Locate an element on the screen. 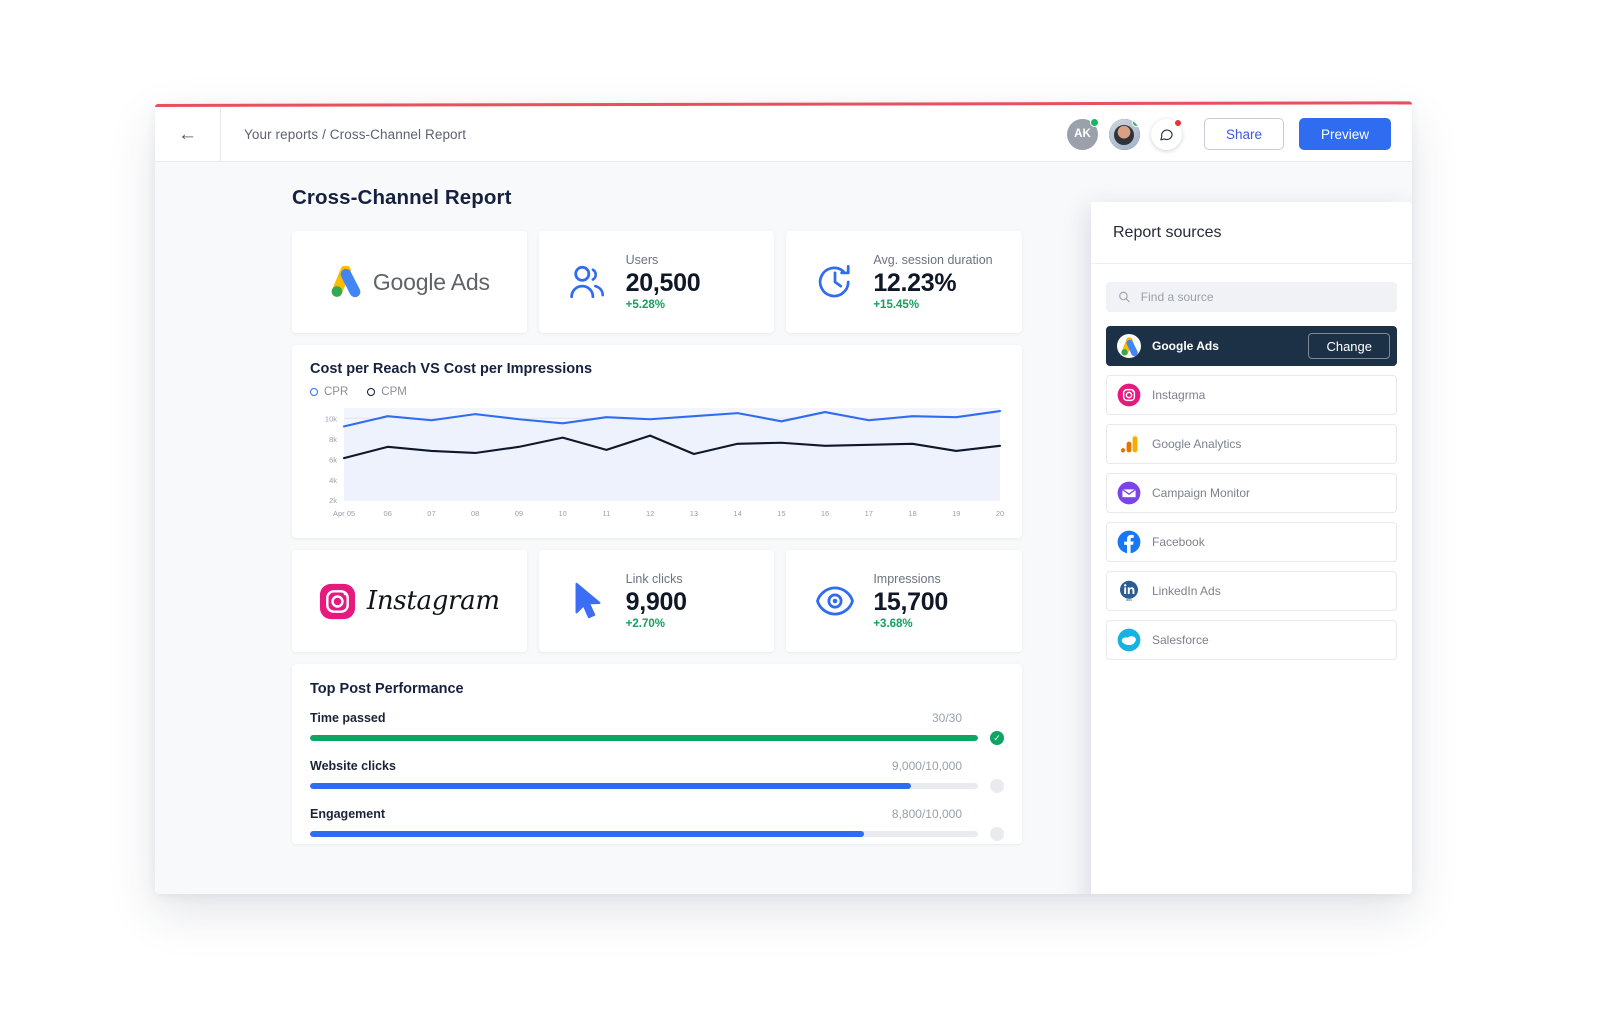 The height and width of the screenshot is (1036, 1600). search-input is located at coordinates (1262, 297).